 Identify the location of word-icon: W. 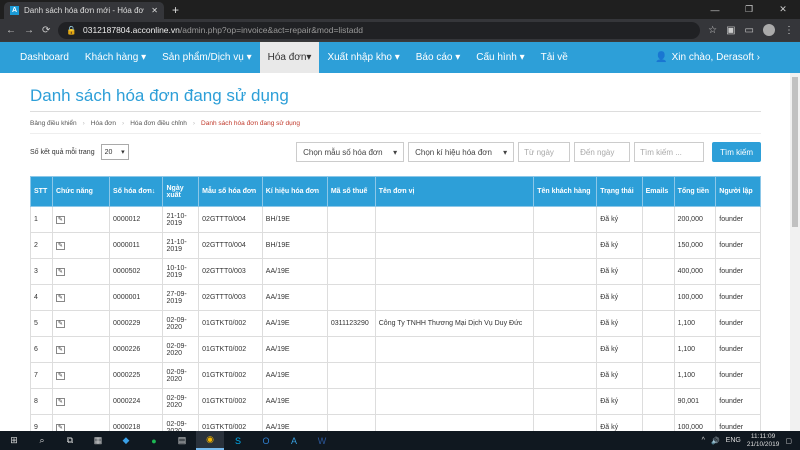
(322, 440).